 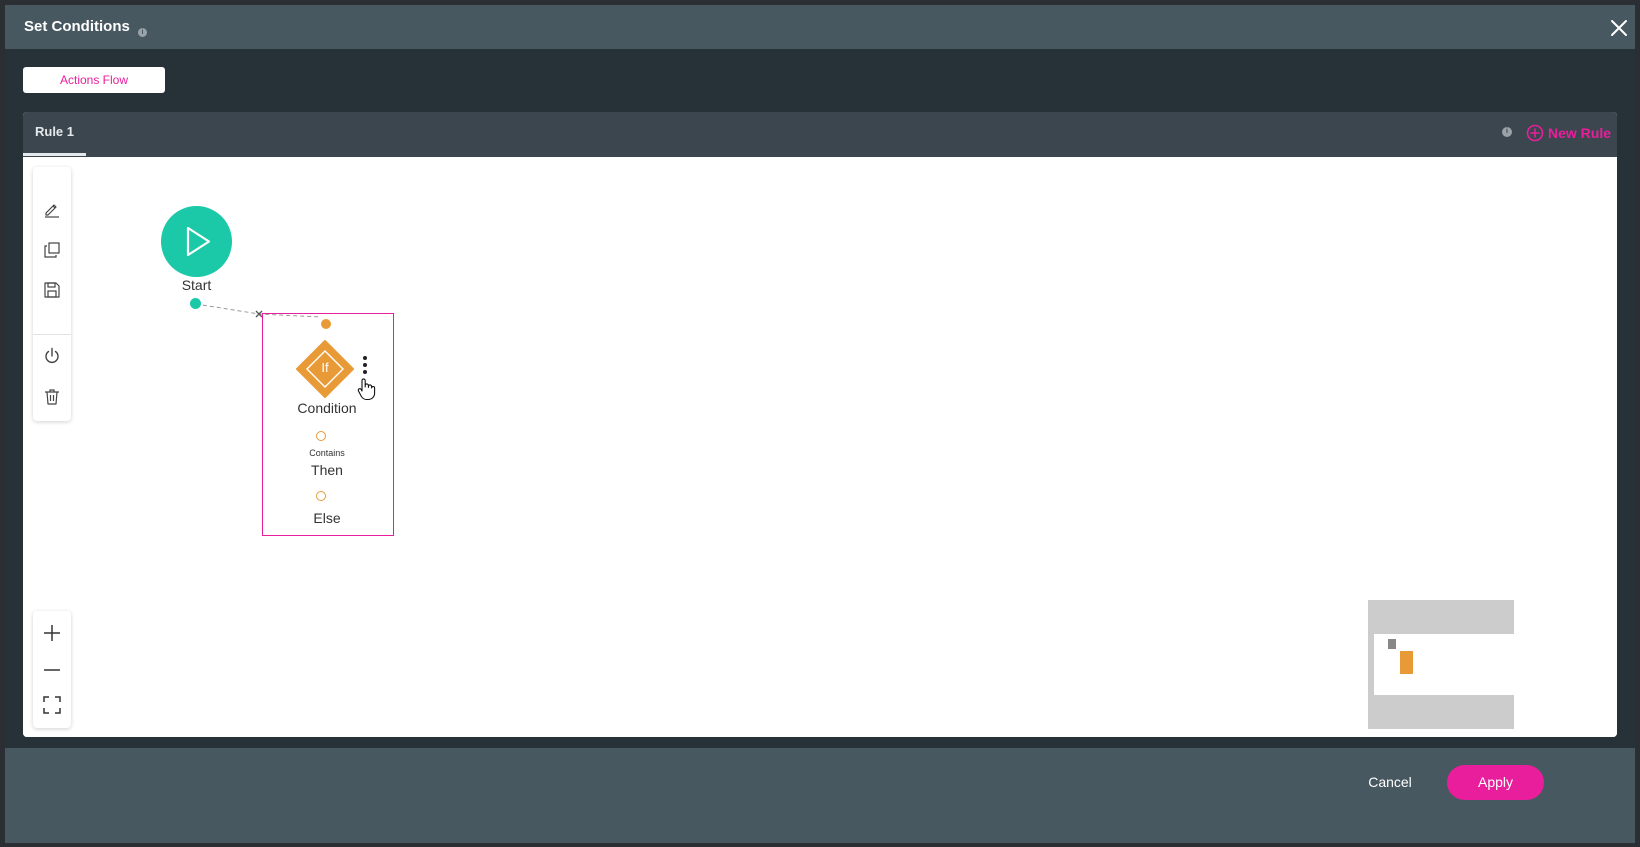 I want to click on zoom-in-button, so click(x=52, y=633).